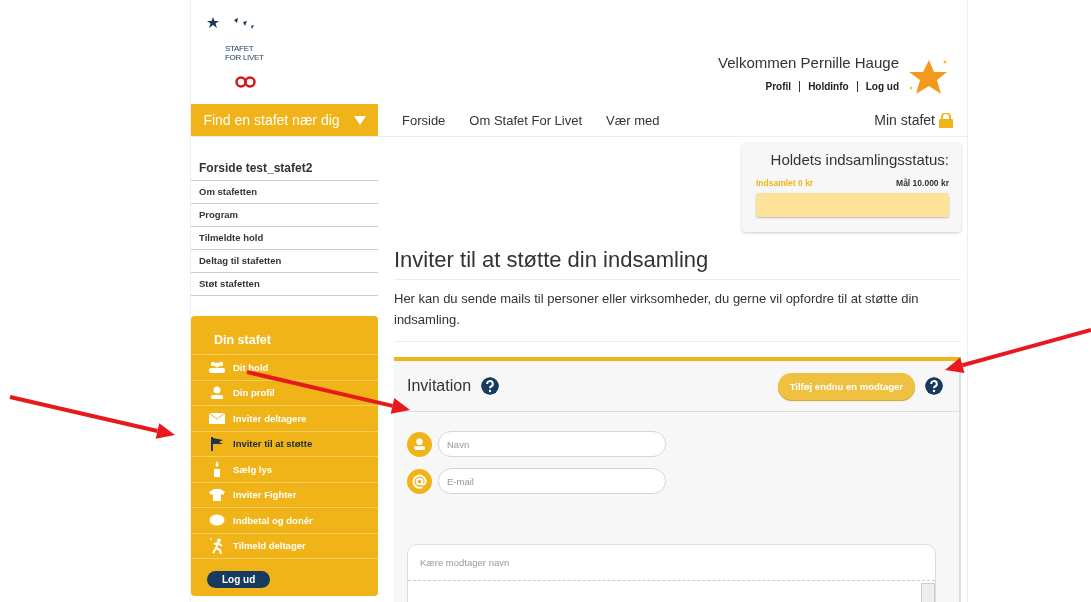 The height and width of the screenshot is (602, 1091). Describe the element at coordinates (439, 386) in the screenshot. I see `invitation-title: Invitation` at that location.